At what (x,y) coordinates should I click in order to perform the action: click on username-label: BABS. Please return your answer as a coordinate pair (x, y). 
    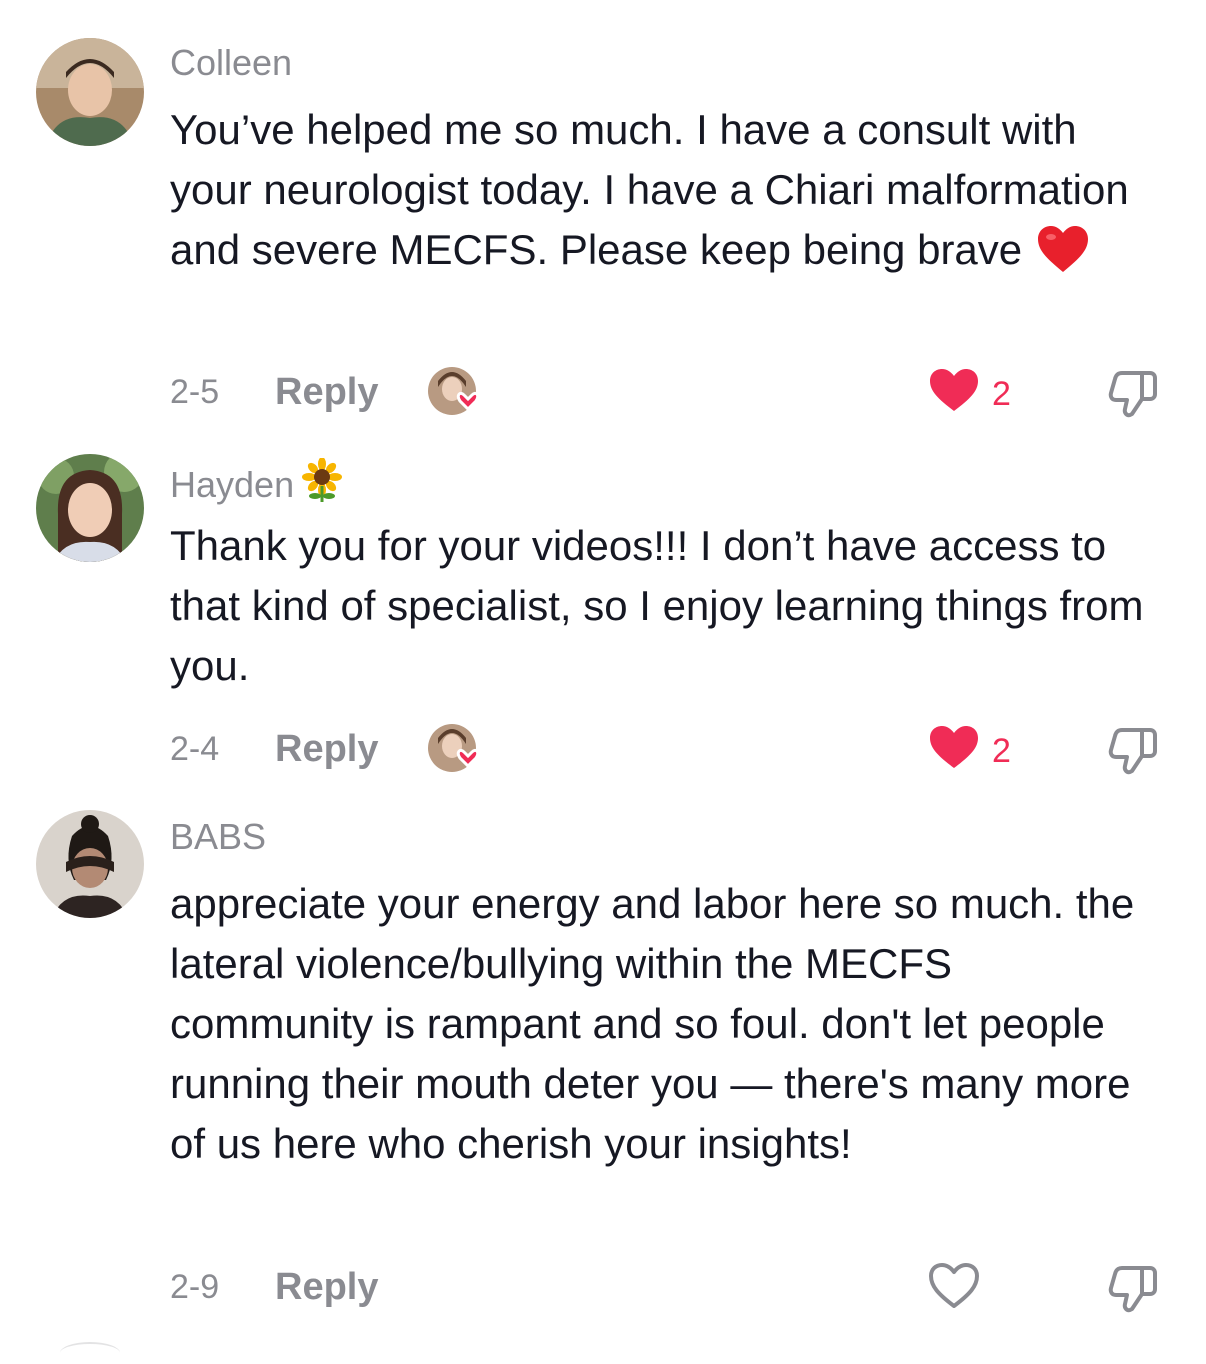
    Looking at the image, I should click on (218, 836).